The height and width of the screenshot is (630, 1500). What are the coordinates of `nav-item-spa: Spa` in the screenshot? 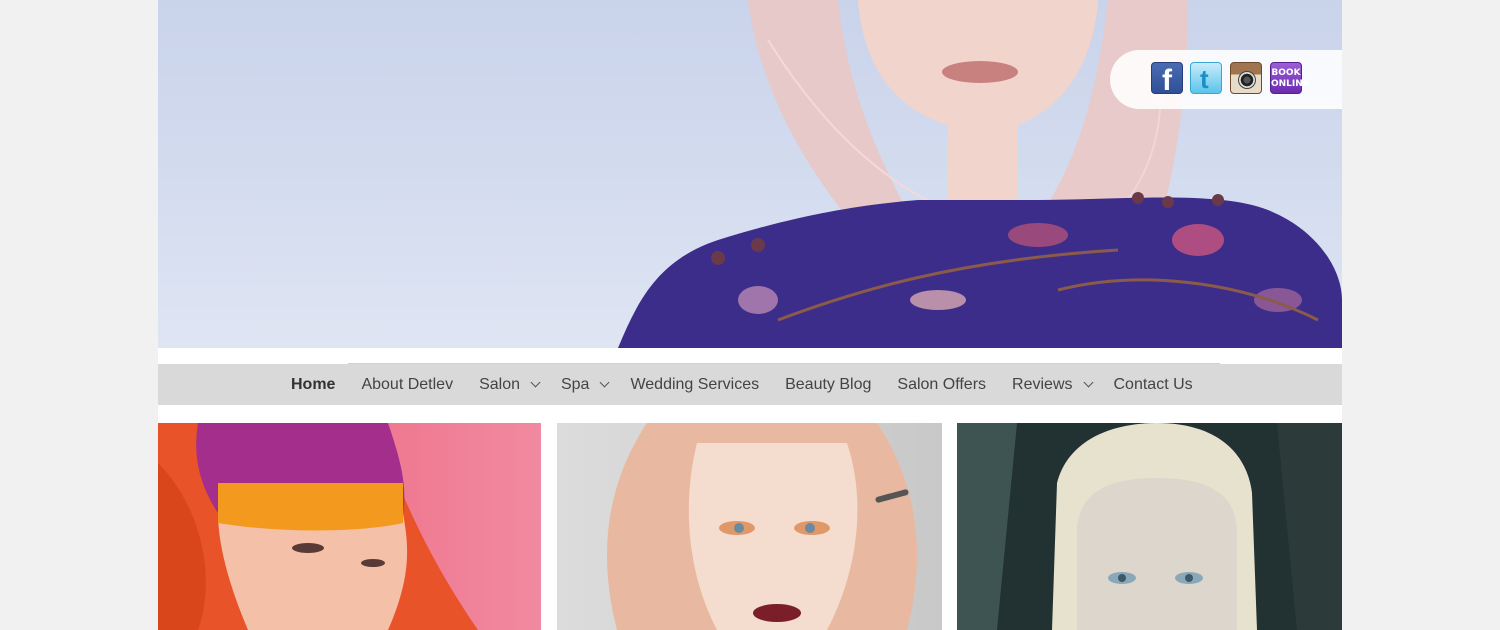 It's located at (585, 384).